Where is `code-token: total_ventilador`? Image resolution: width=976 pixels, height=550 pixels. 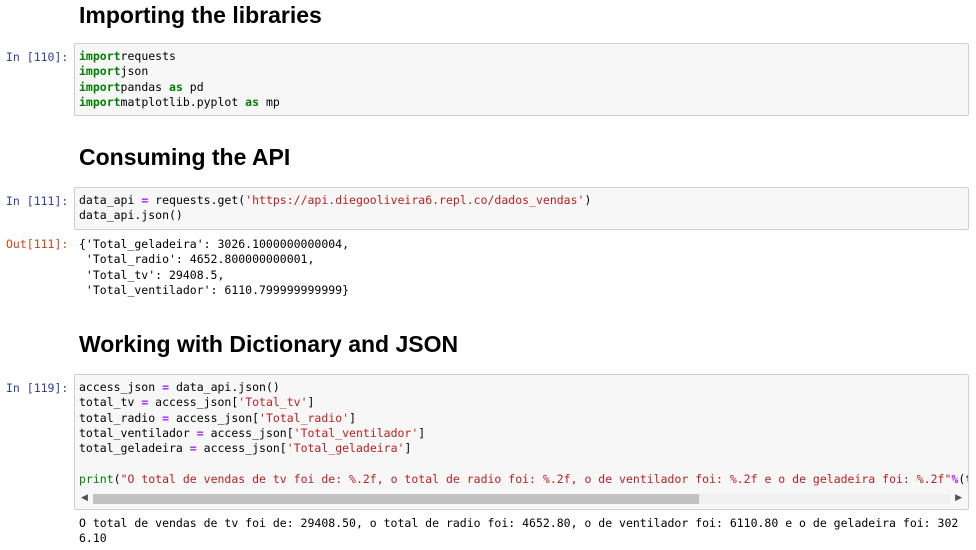 code-token: total_ventilador is located at coordinates (138, 432).